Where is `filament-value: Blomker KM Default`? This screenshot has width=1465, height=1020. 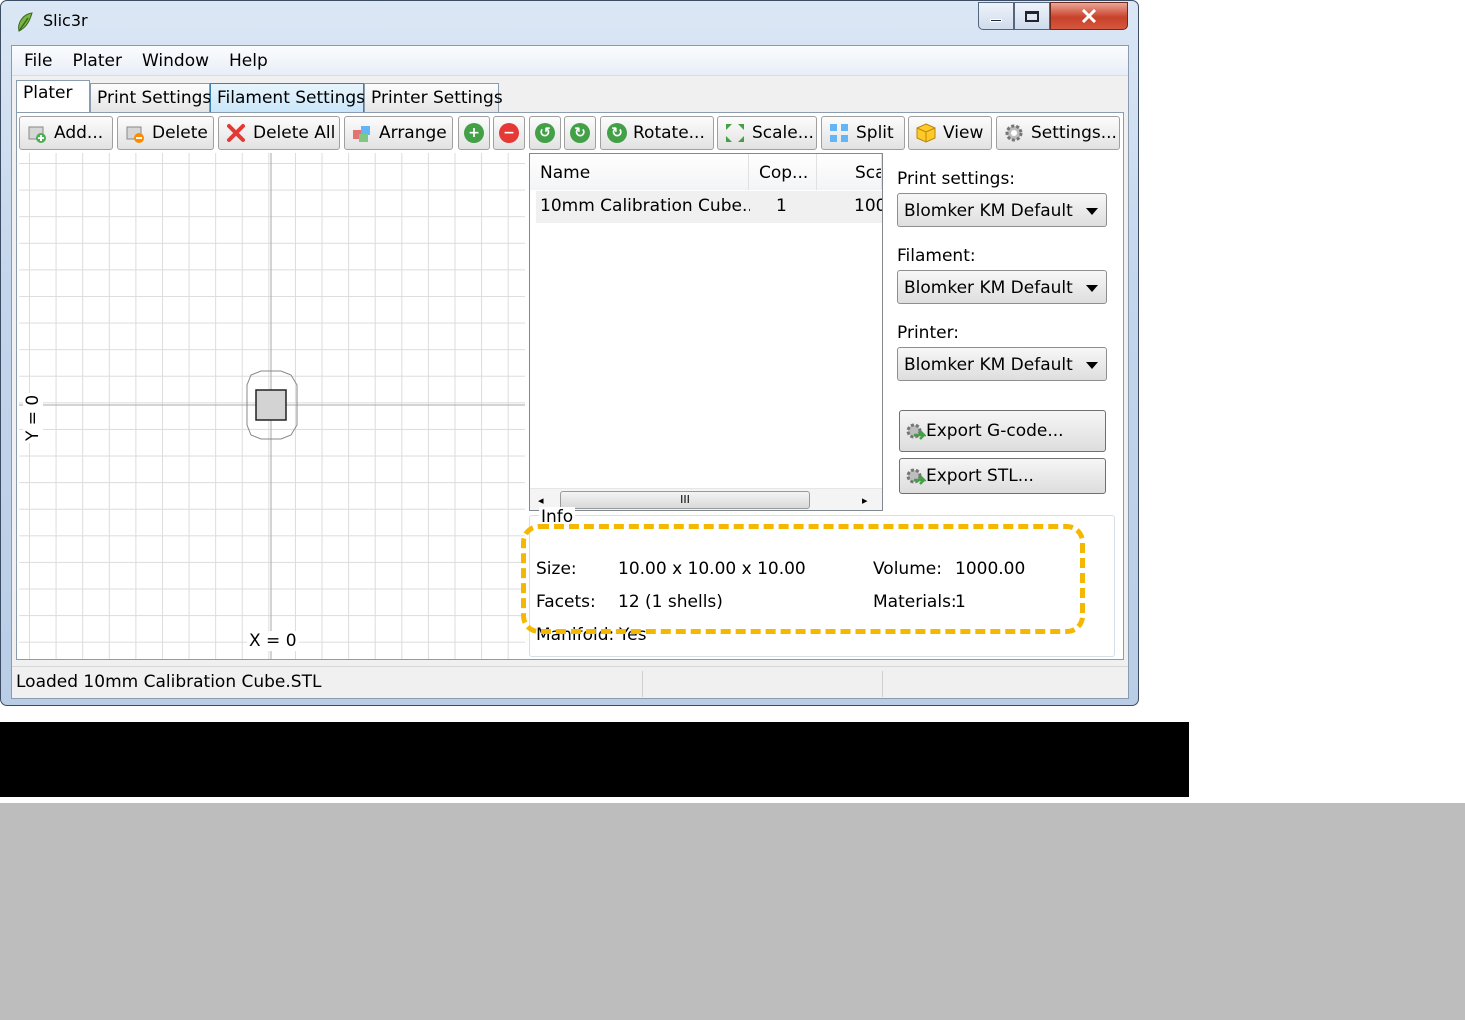 filament-value: Blomker KM Default is located at coordinates (988, 288).